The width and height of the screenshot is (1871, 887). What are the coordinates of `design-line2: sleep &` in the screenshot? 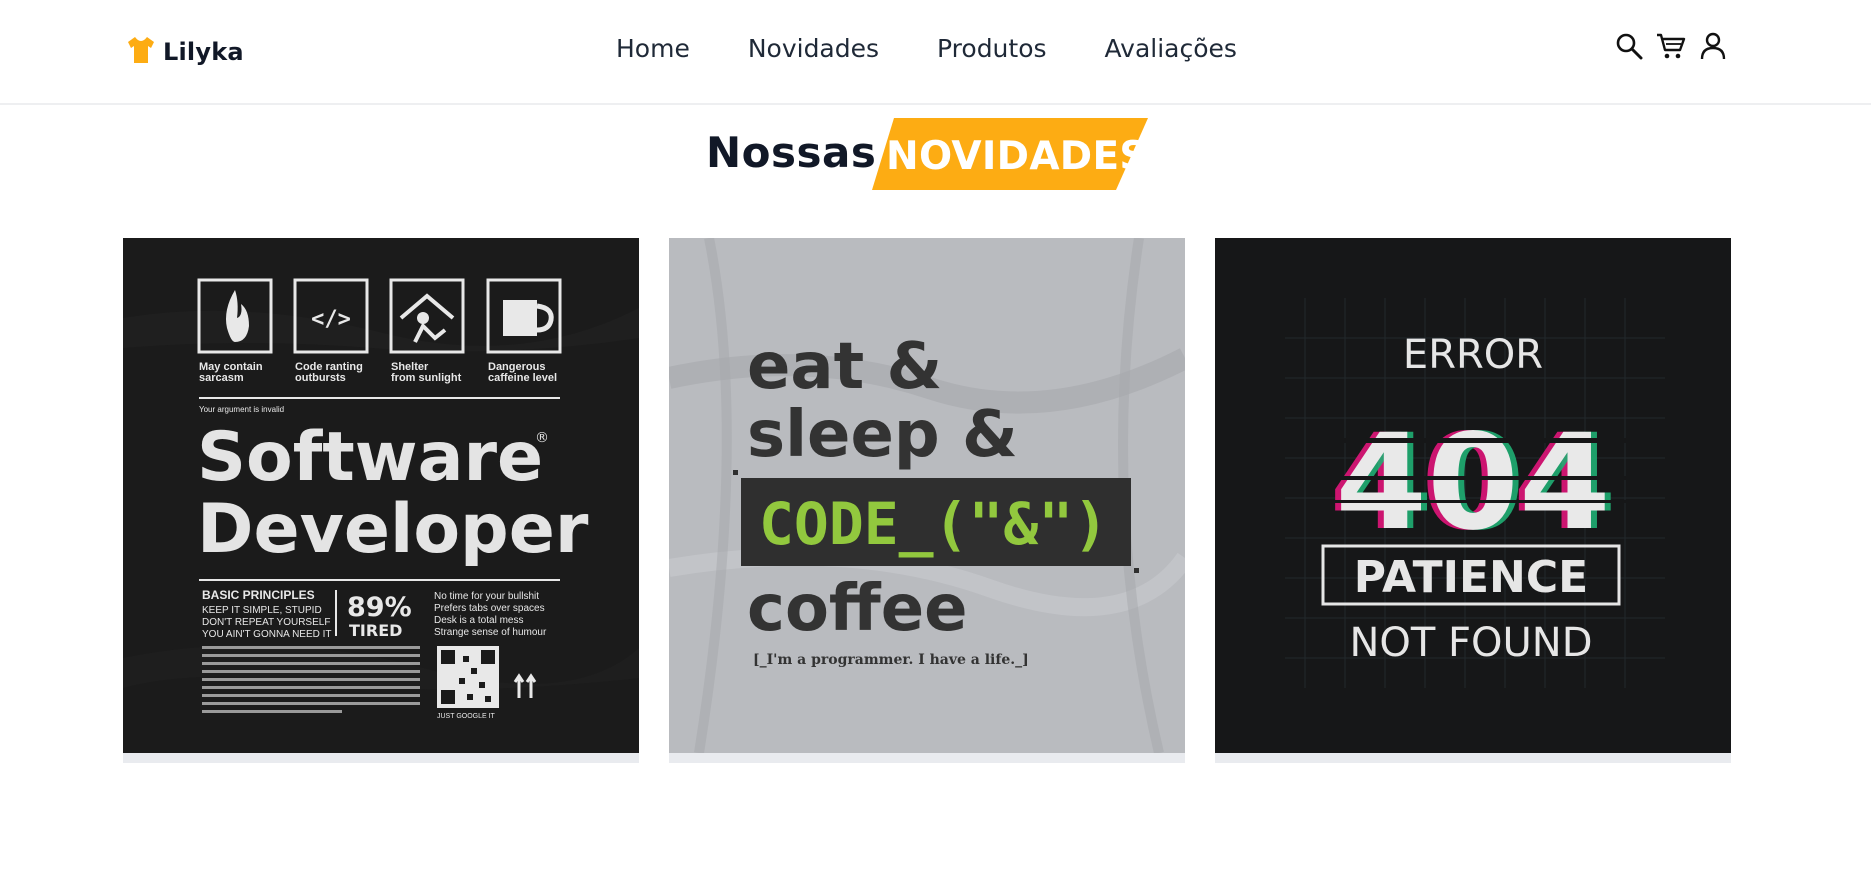 It's located at (882, 435).